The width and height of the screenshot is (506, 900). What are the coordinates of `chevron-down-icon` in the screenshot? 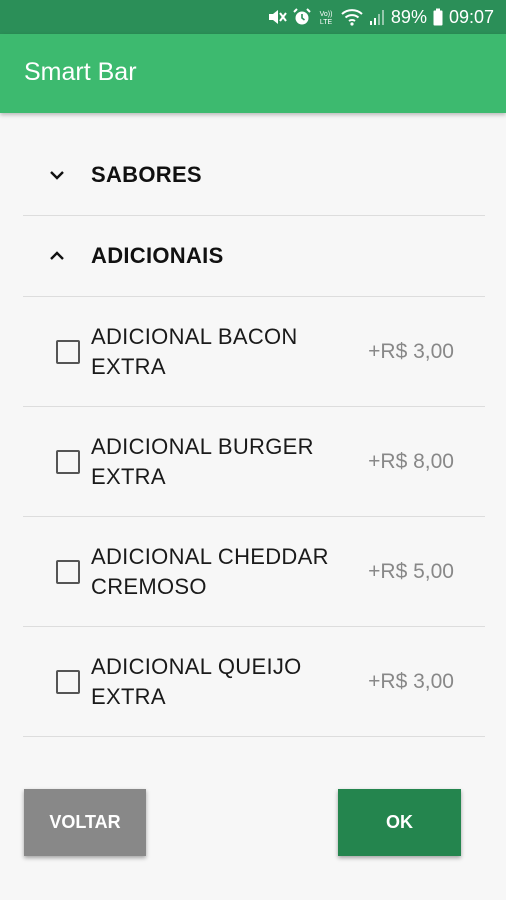 It's located at (57, 175).